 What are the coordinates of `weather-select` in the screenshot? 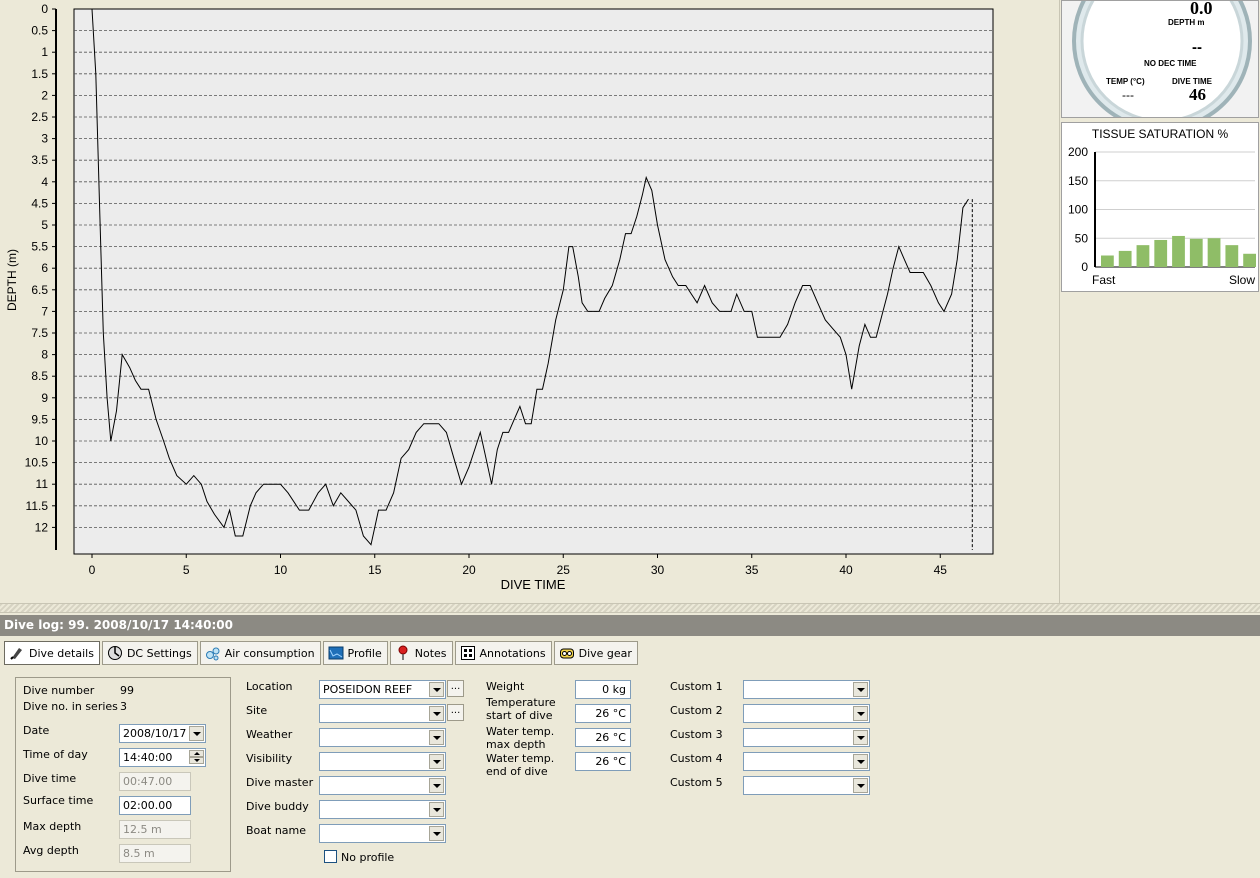 It's located at (382, 737).